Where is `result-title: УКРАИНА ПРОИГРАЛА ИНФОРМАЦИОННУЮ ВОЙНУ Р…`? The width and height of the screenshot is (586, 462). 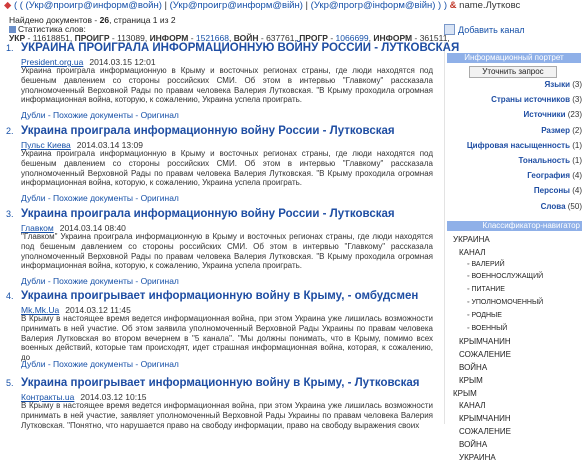
result-title: УКРАИНА ПРОИГРАЛА ИНФОРМАЦИОННУЮ ВОЙНУ Р… is located at coordinates (240, 48).